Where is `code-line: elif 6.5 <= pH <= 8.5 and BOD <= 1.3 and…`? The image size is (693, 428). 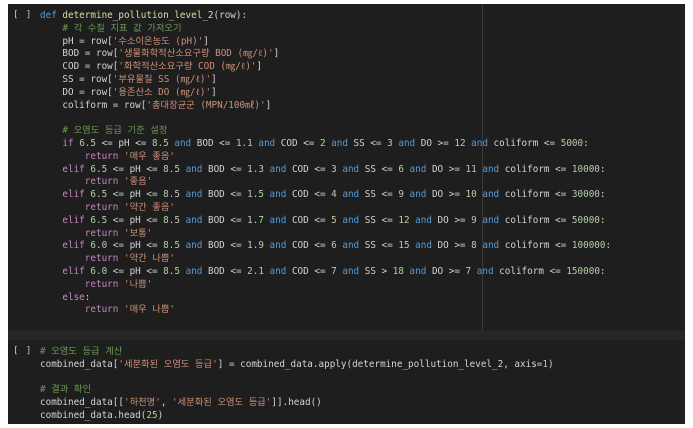
code-line: elif 6.5 <= pH <= 8.5 and BOD <= 1.3 and… is located at coordinates (325, 170).